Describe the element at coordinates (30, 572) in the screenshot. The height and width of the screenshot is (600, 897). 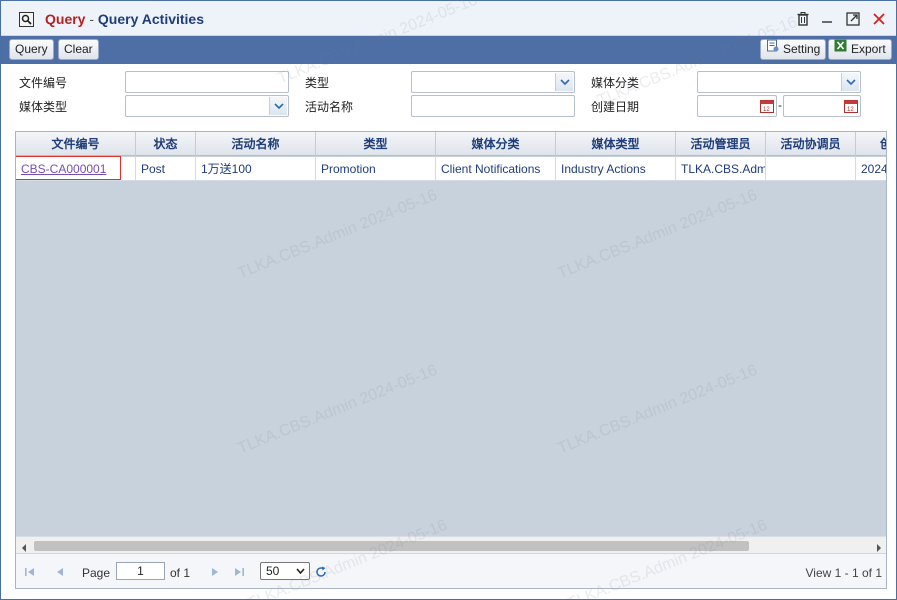
I see `first-page-icon` at that location.